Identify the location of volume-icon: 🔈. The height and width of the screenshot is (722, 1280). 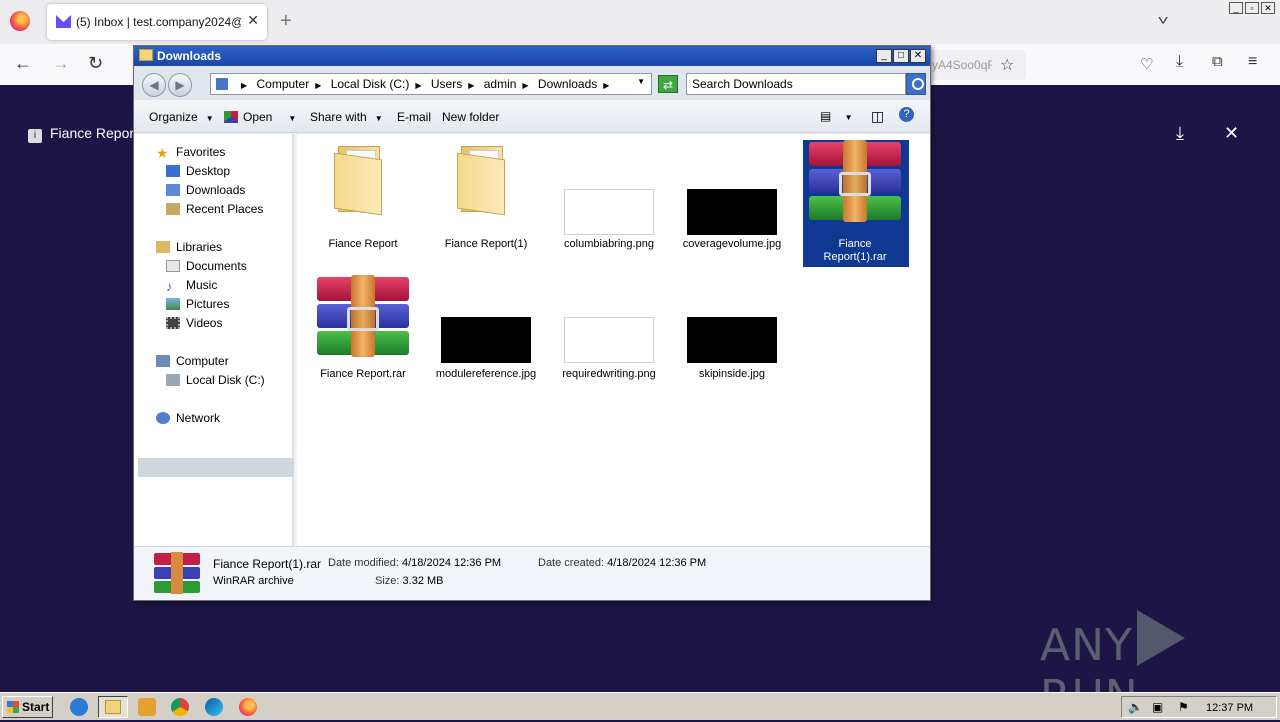
(1135, 707).